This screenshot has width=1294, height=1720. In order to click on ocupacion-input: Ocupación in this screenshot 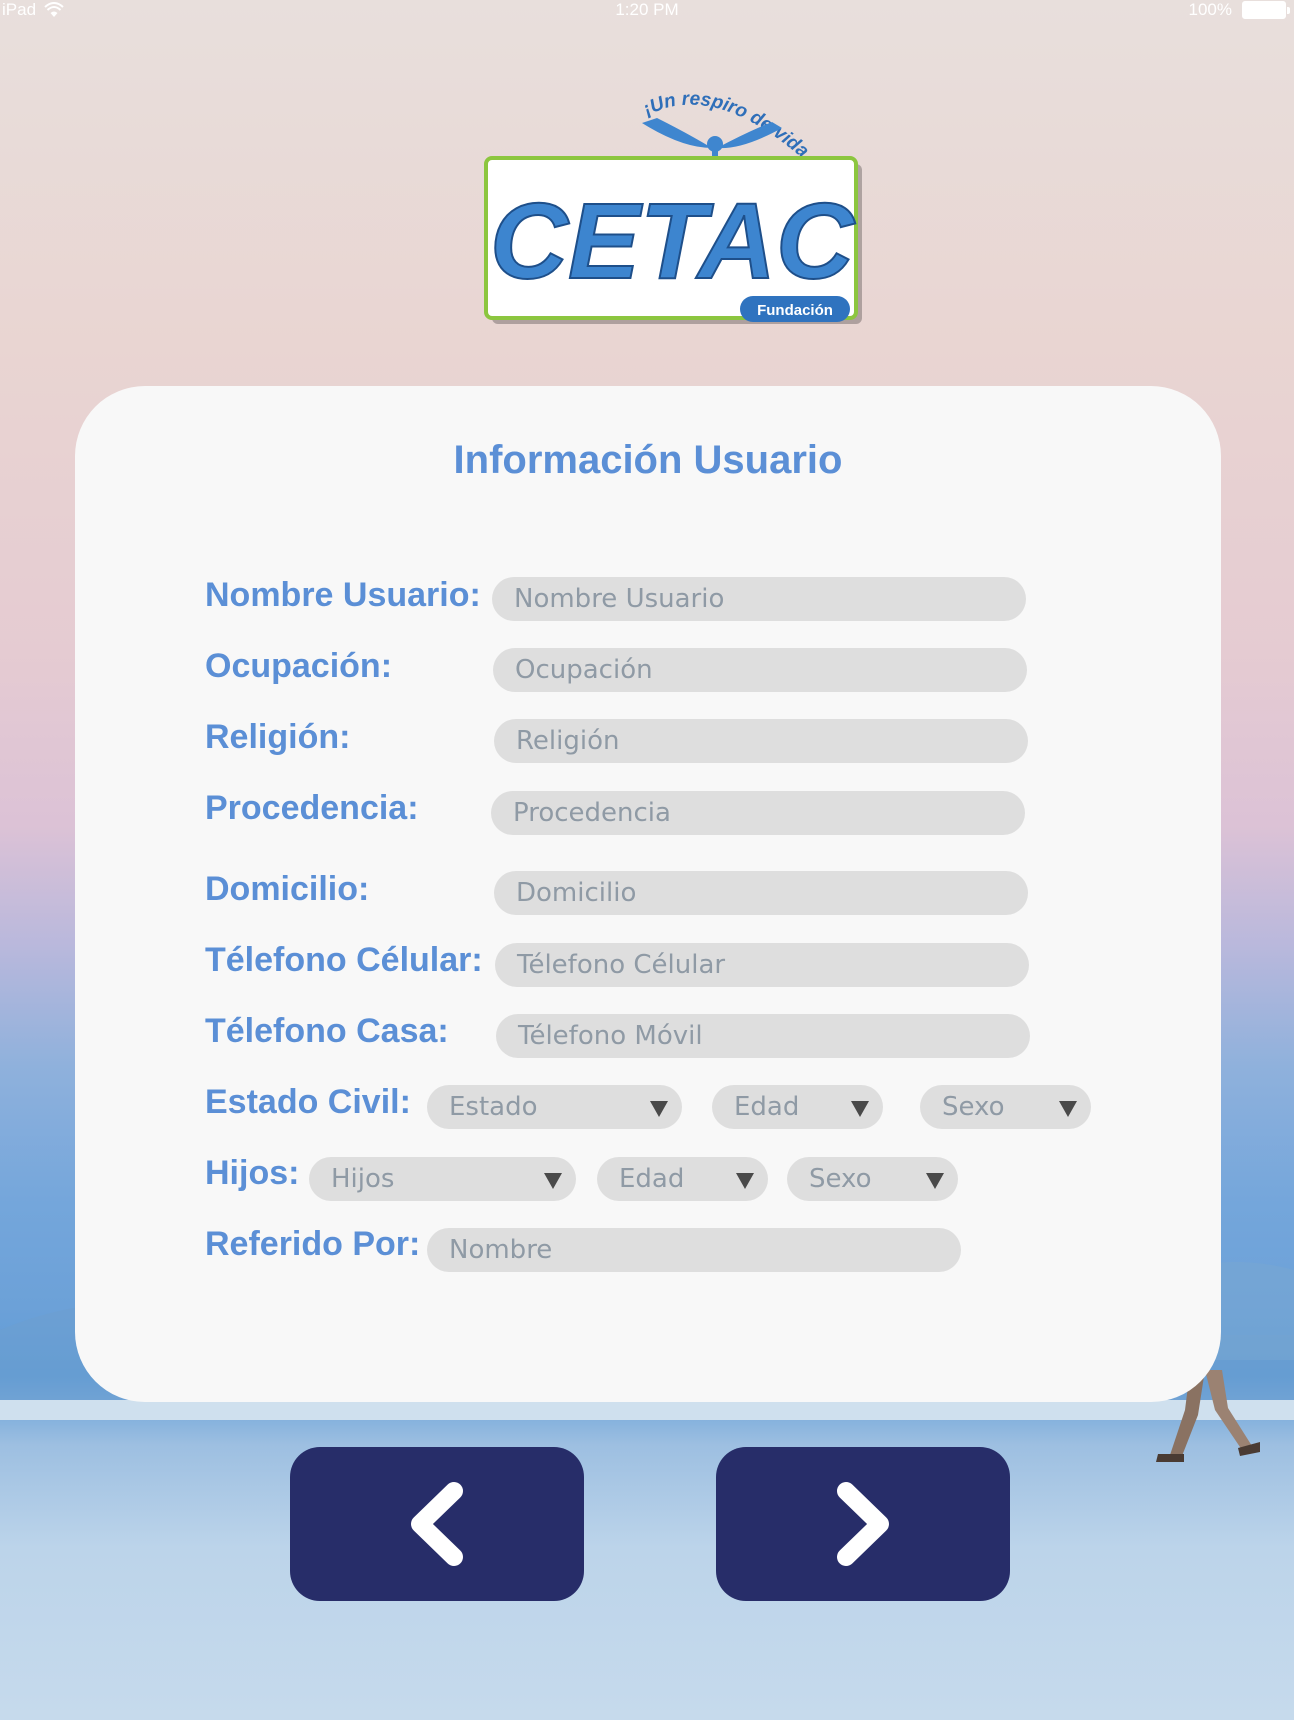, I will do `click(760, 670)`.